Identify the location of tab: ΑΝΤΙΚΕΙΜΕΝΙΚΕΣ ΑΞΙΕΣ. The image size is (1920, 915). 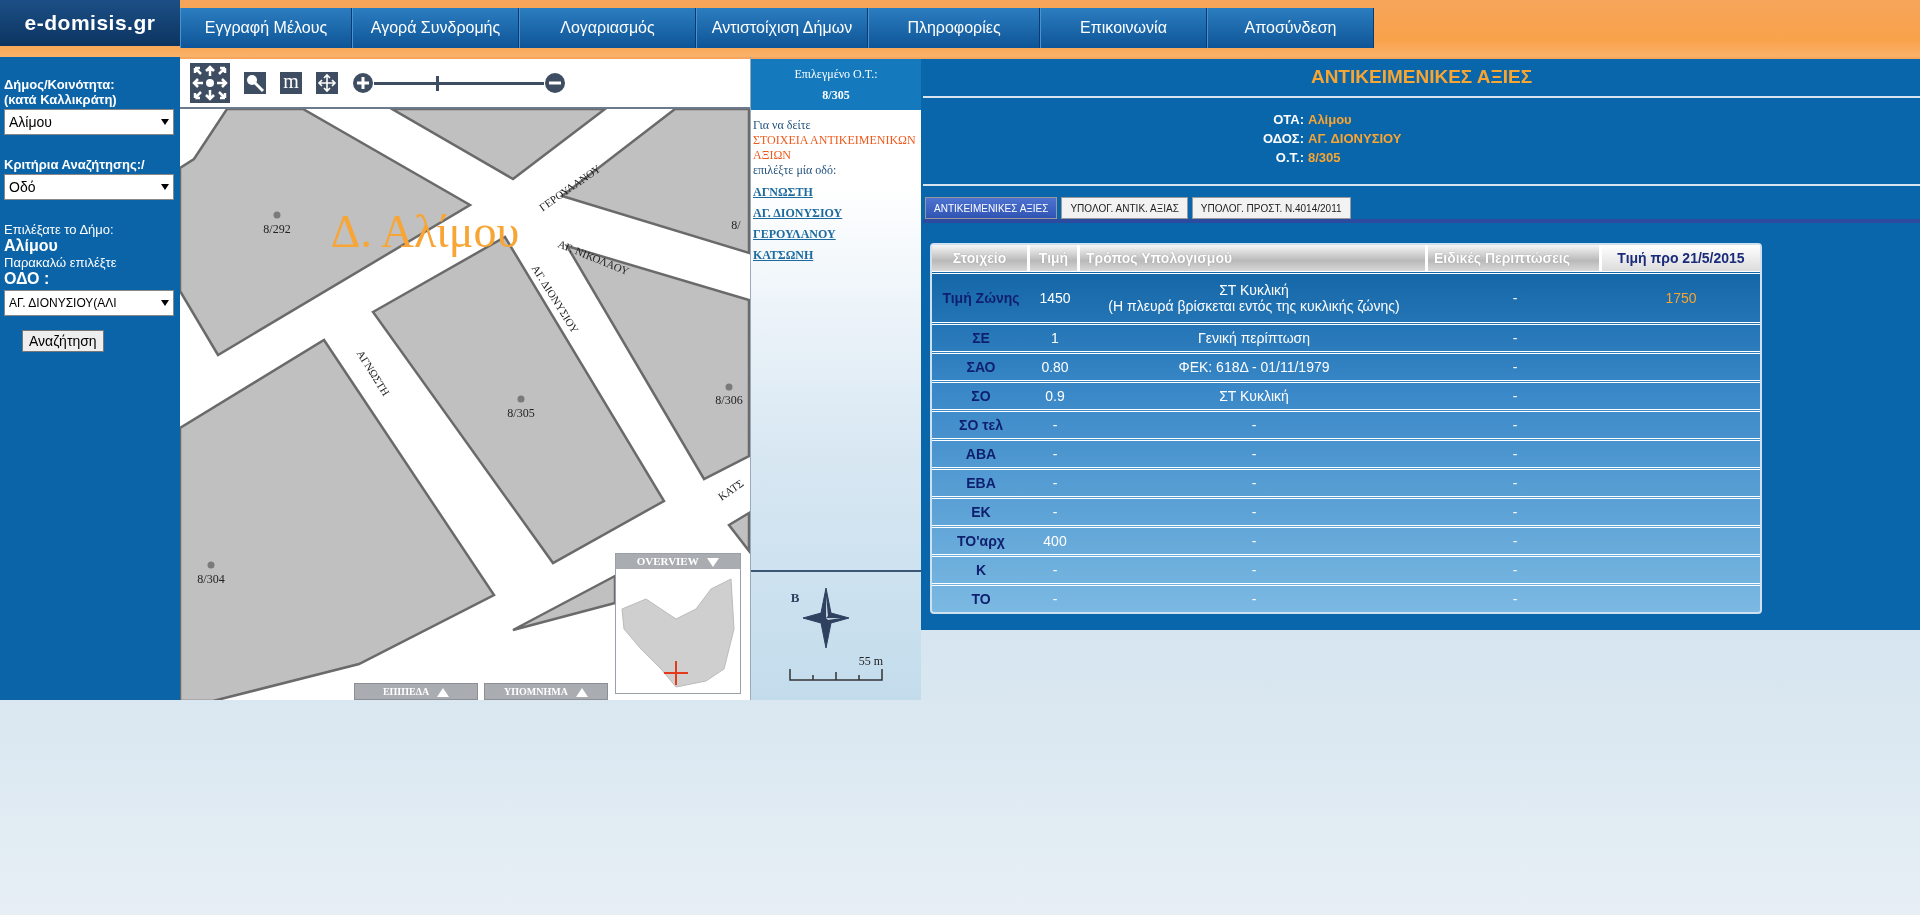
(991, 208).